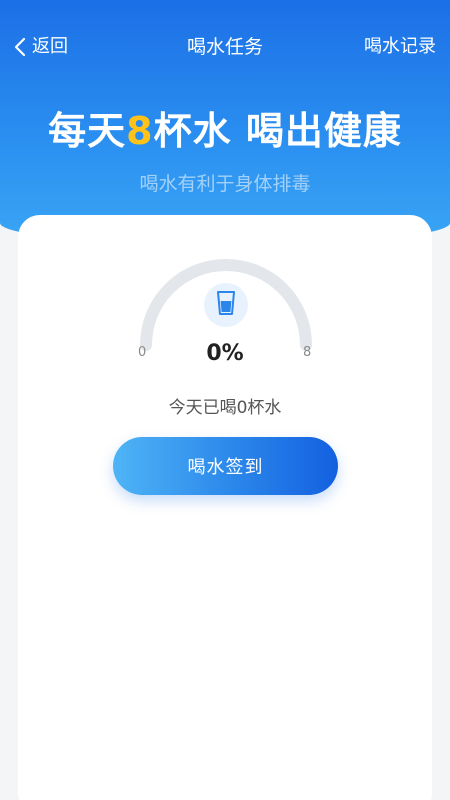  Describe the element at coordinates (87, 131) in the screenshot. I see `headline-prefix: 每天` at that location.